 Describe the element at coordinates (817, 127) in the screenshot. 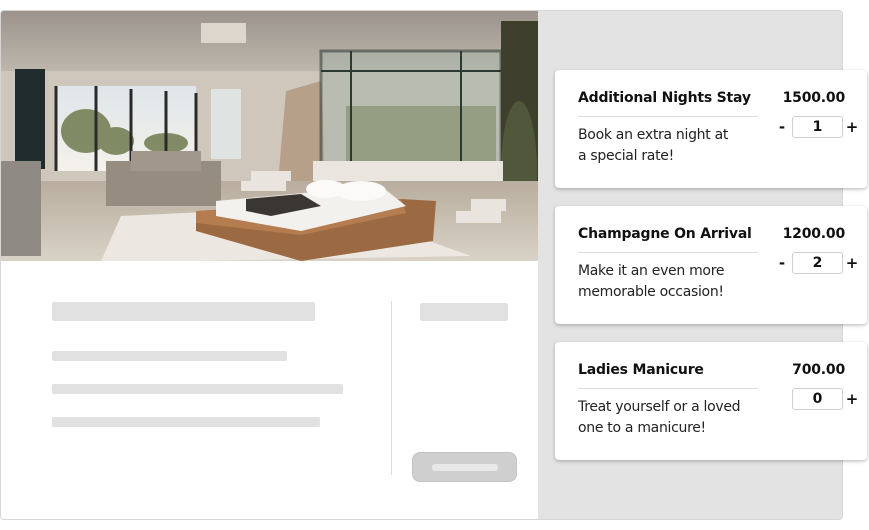

I see `quantity-input: 1` at that location.